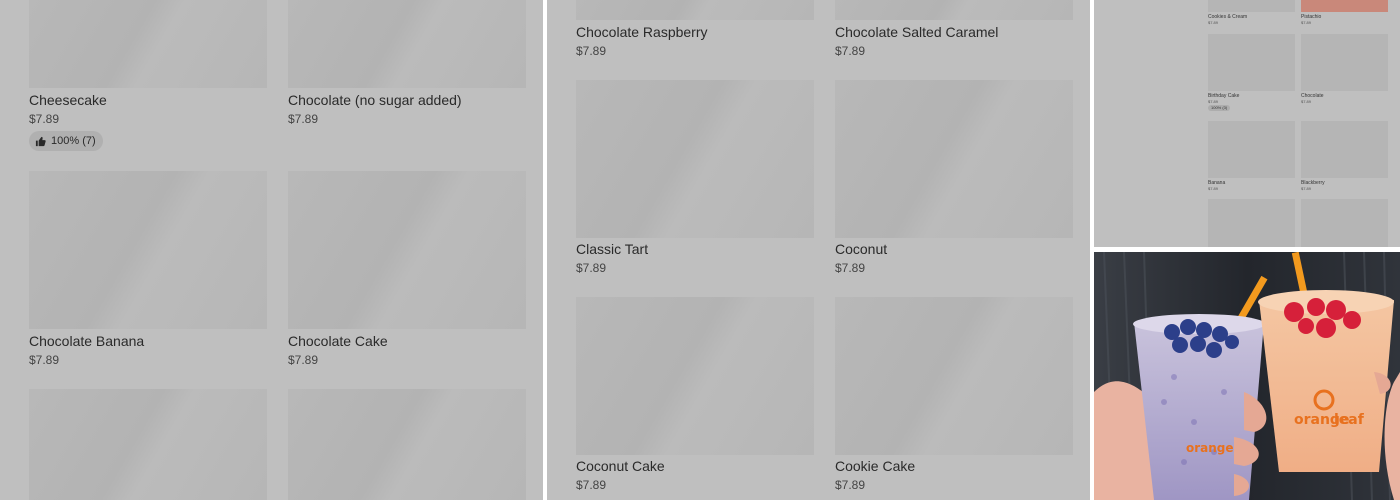 The height and width of the screenshot is (500, 1400). I want to click on menu-item-card: Chocolate Banana $7.89, so click(148, 271).